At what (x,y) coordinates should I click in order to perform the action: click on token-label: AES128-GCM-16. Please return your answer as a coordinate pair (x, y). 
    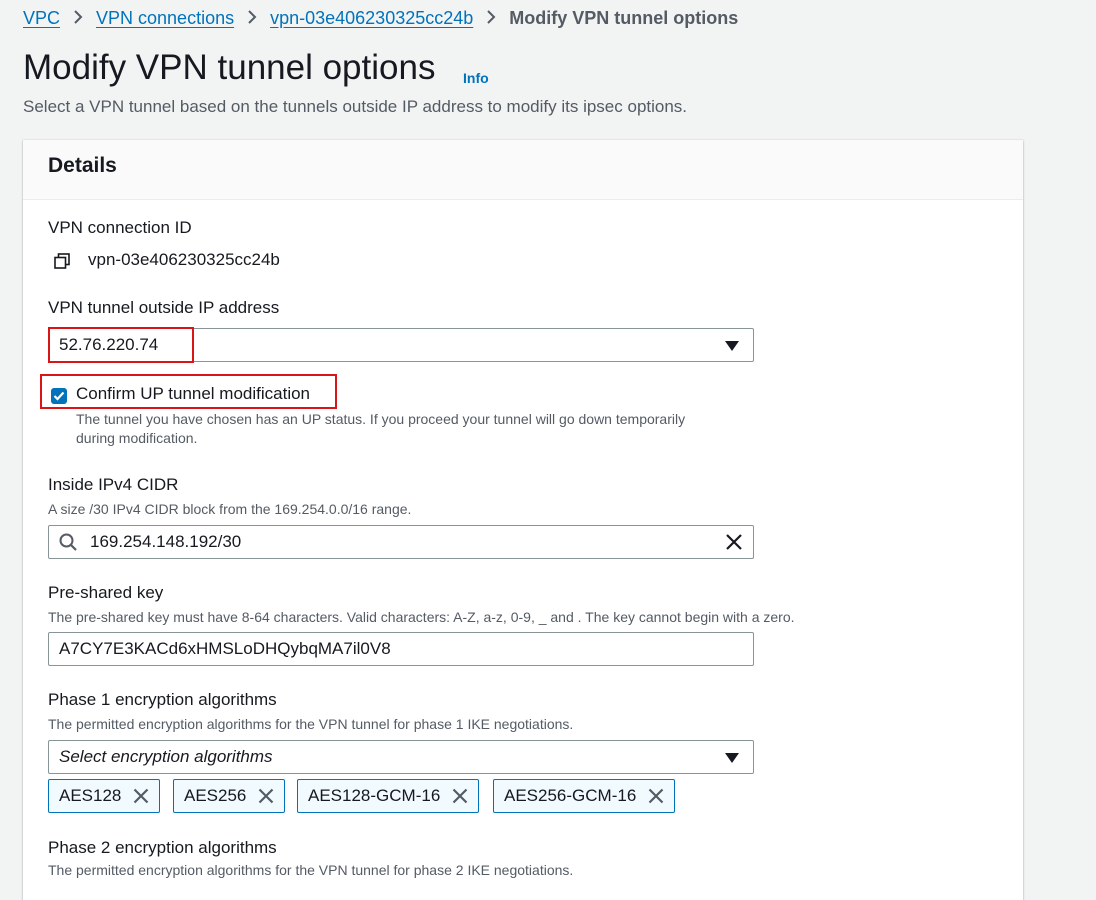
    Looking at the image, I should click on (374, 795).